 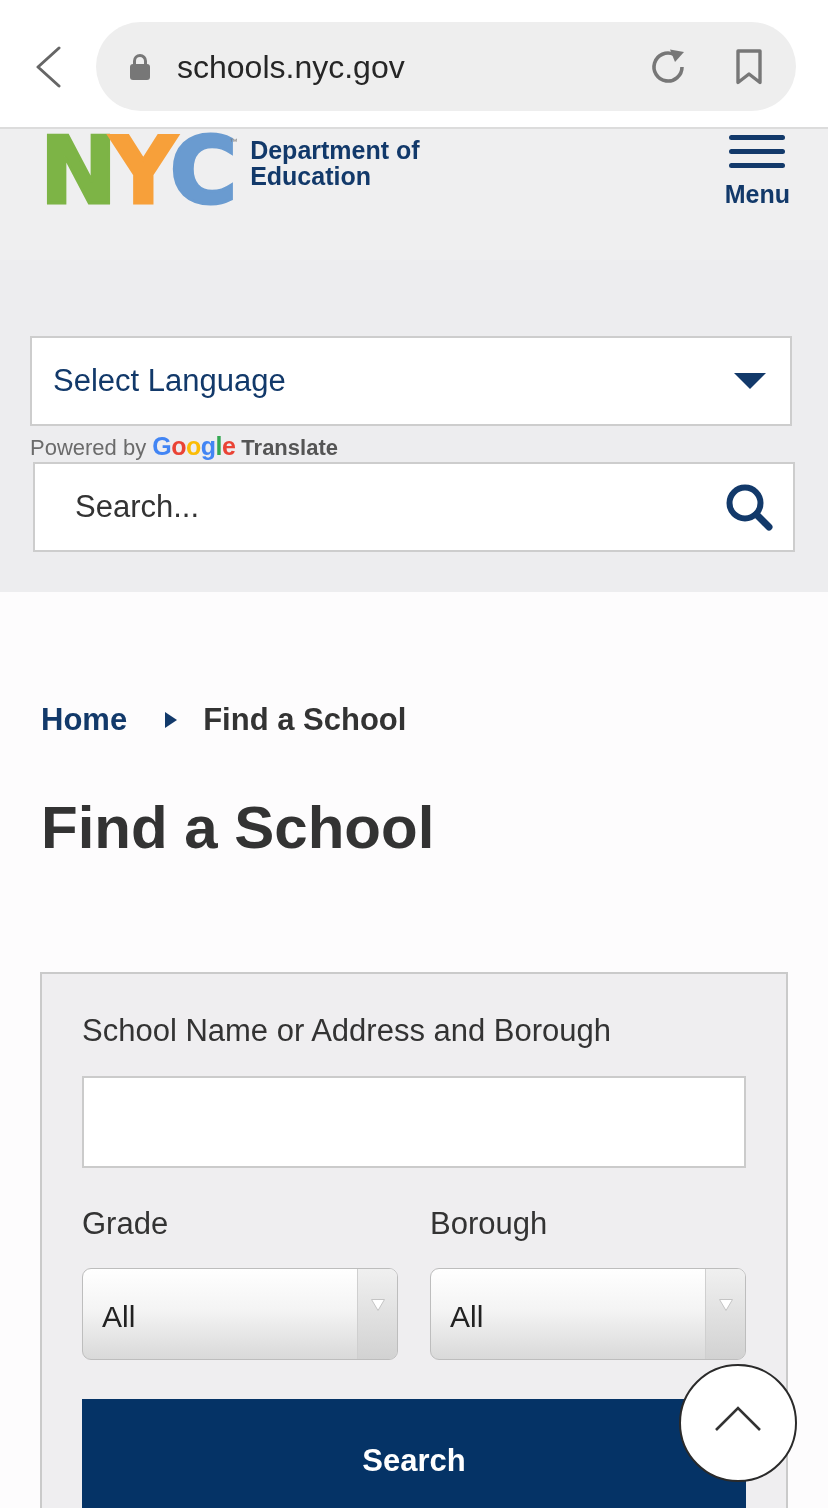 What do you see at coordinates (411, 381) in the screenshot?
I see `language-select: Select Language` at bounding box center [411, 381].